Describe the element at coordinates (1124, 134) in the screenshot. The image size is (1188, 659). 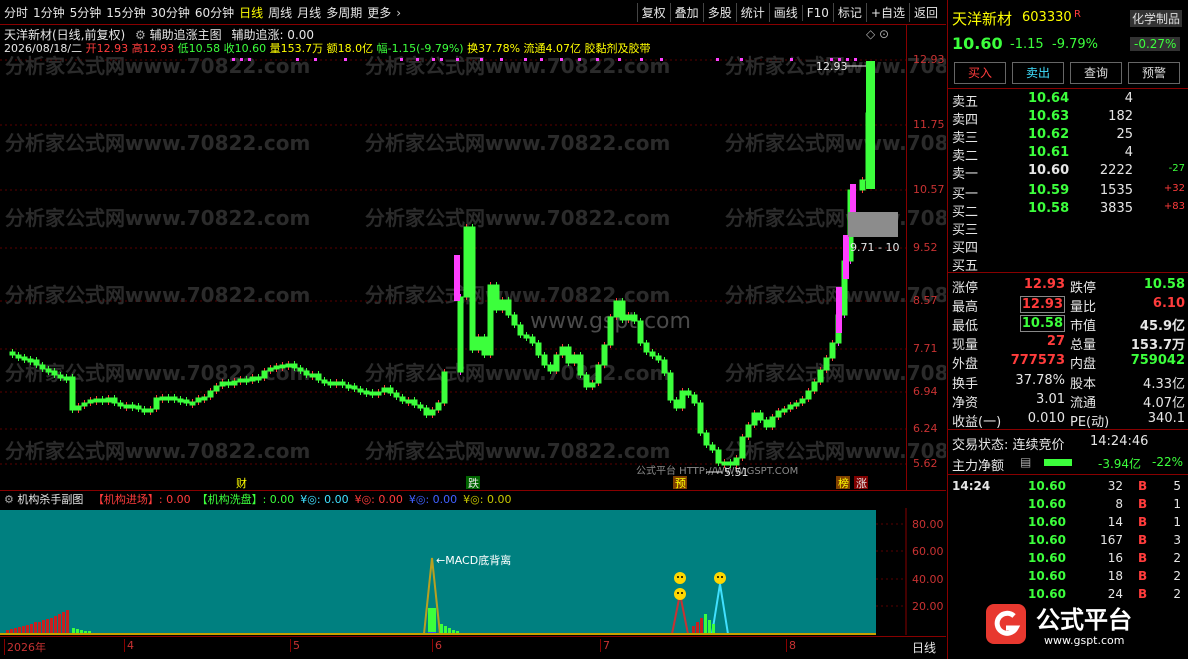
I see `book-volume: 25` at that location.